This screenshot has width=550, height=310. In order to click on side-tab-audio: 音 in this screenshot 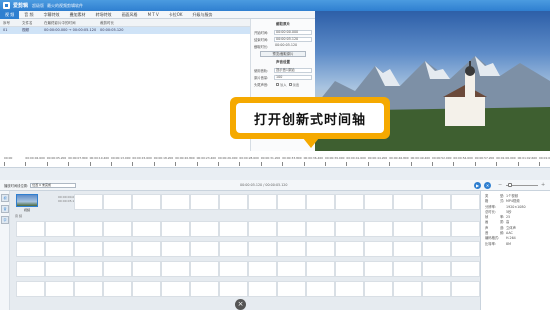, I will do `click(5, 209)`.